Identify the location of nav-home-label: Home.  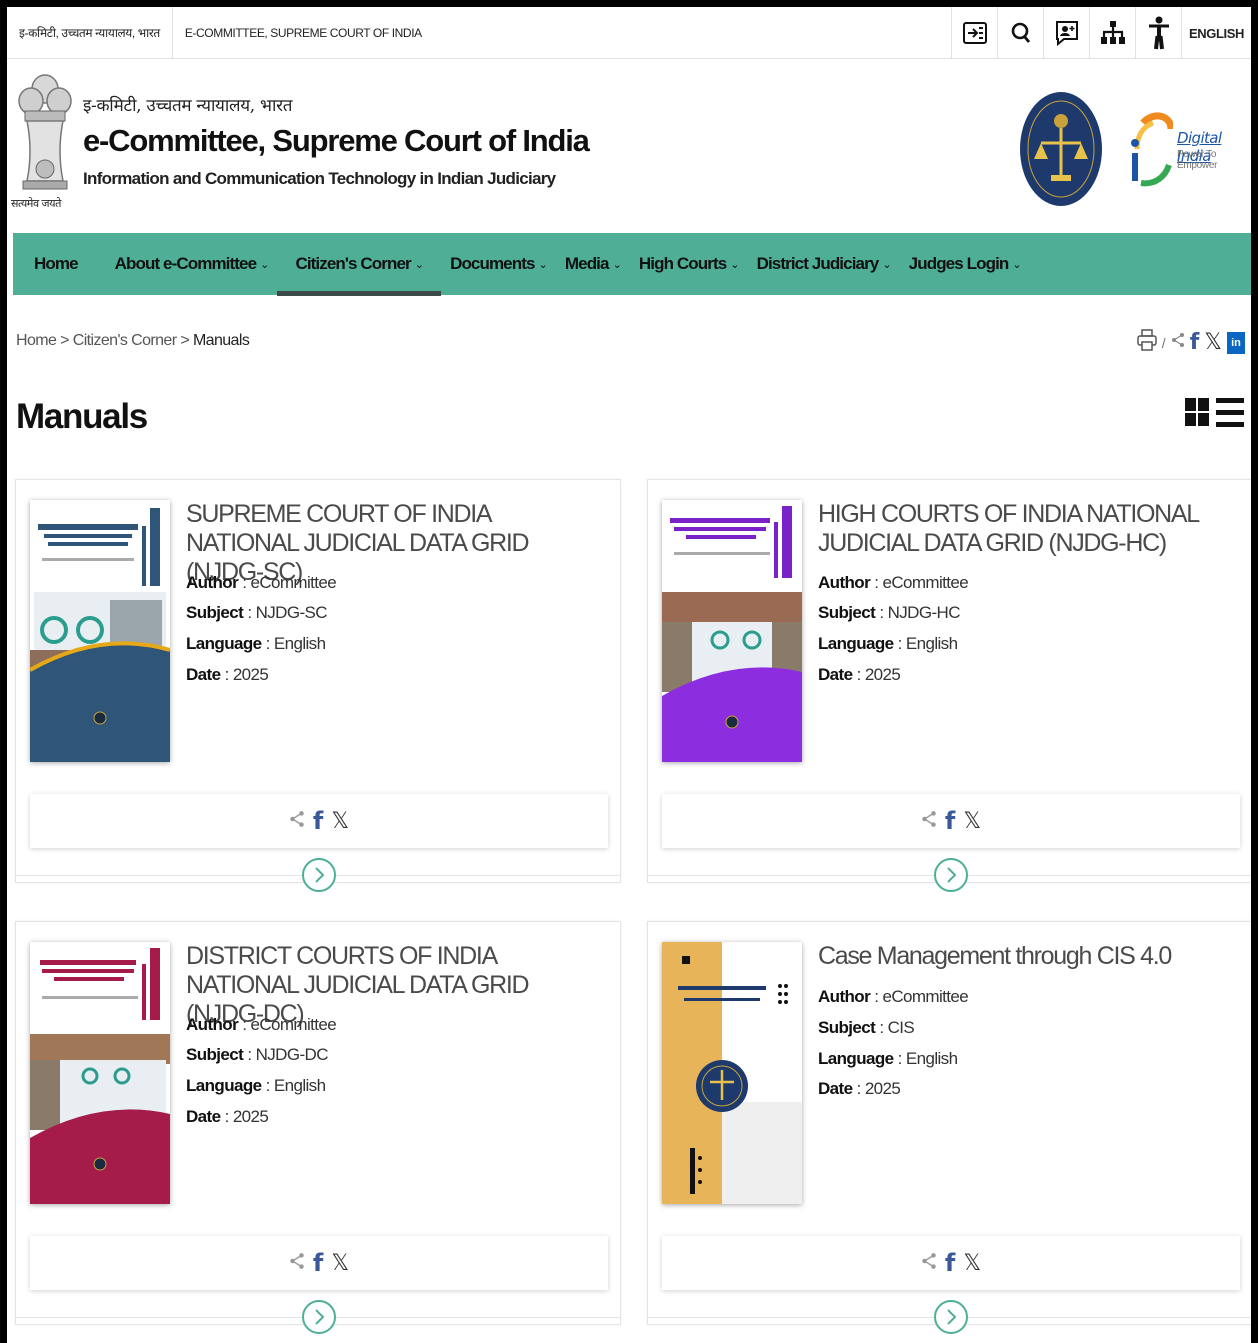
(56, 263).